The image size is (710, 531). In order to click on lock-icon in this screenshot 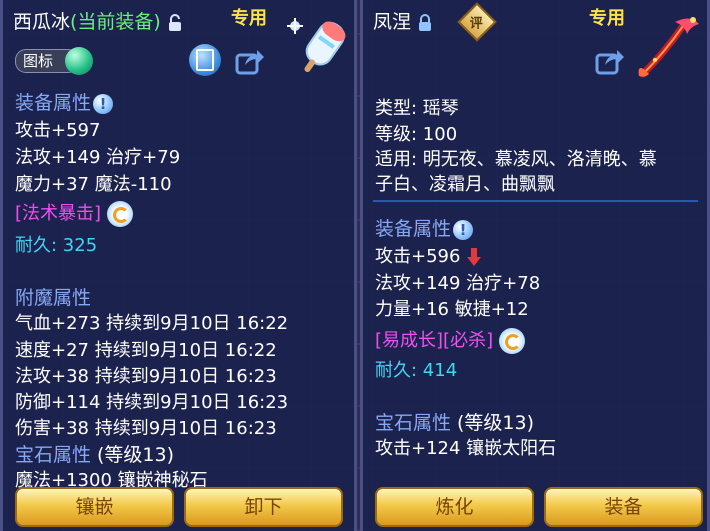, I will do `click(425, 22)`.